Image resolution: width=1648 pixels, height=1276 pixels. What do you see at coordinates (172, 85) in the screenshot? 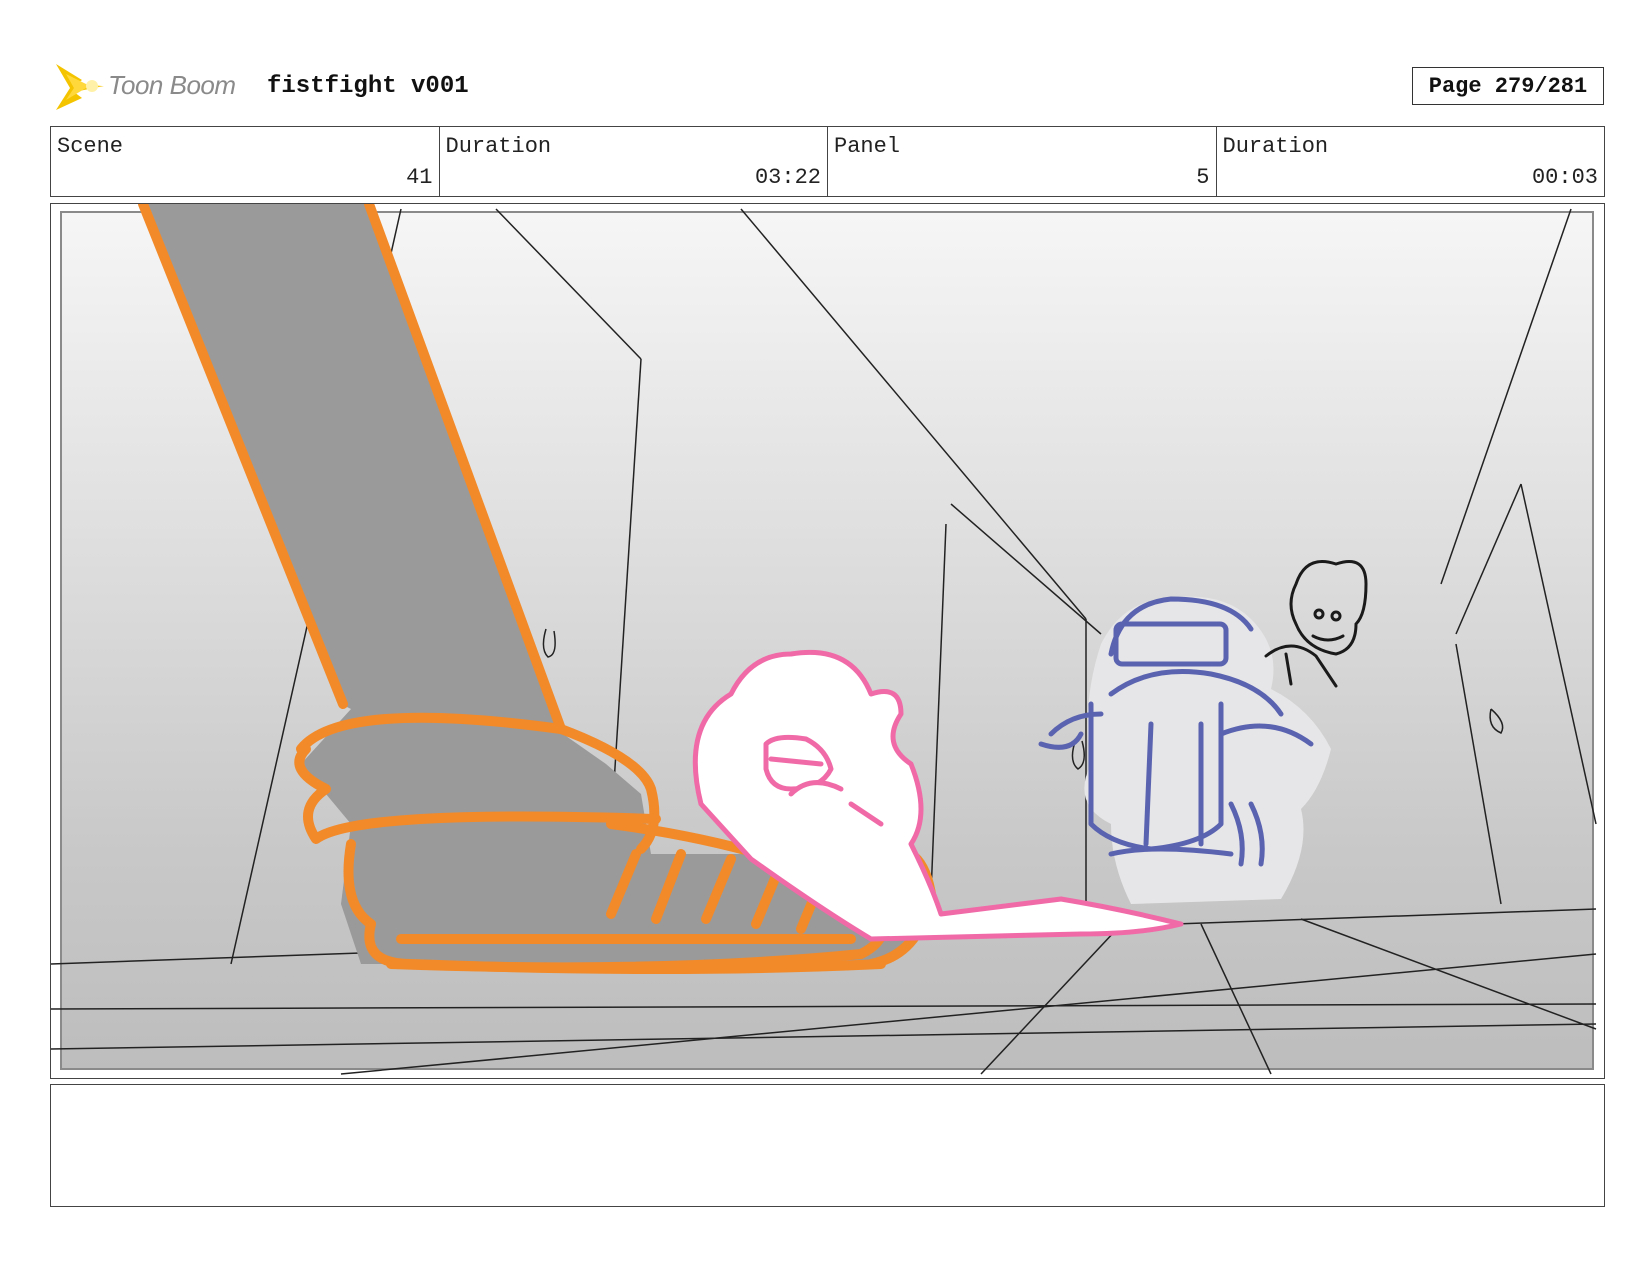
I see `logo-text: Toon Boom` at bounding box center [172, 85].